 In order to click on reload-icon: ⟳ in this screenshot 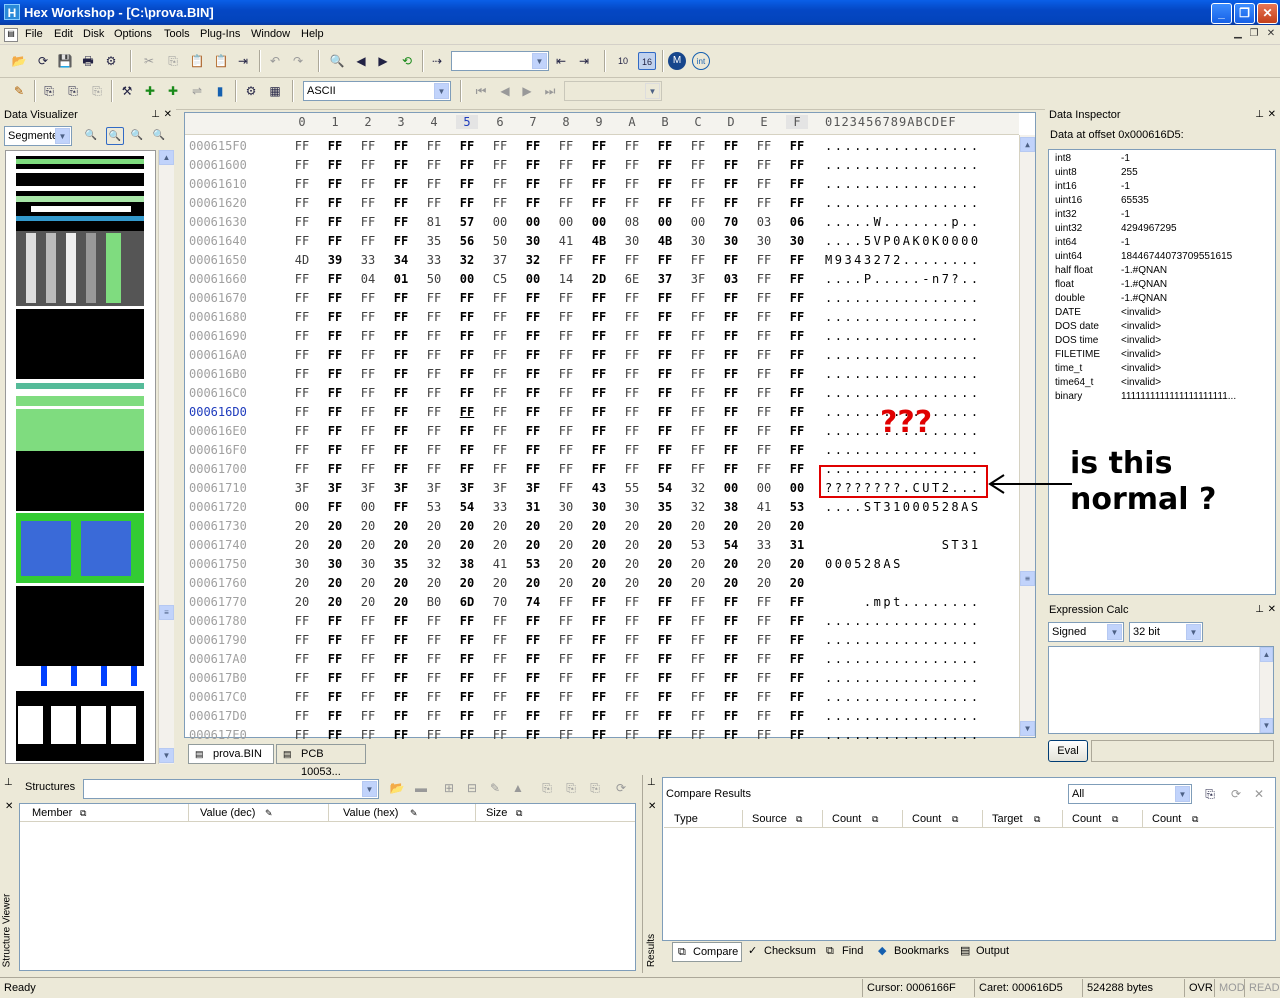, I will do `click(43, 61)`.